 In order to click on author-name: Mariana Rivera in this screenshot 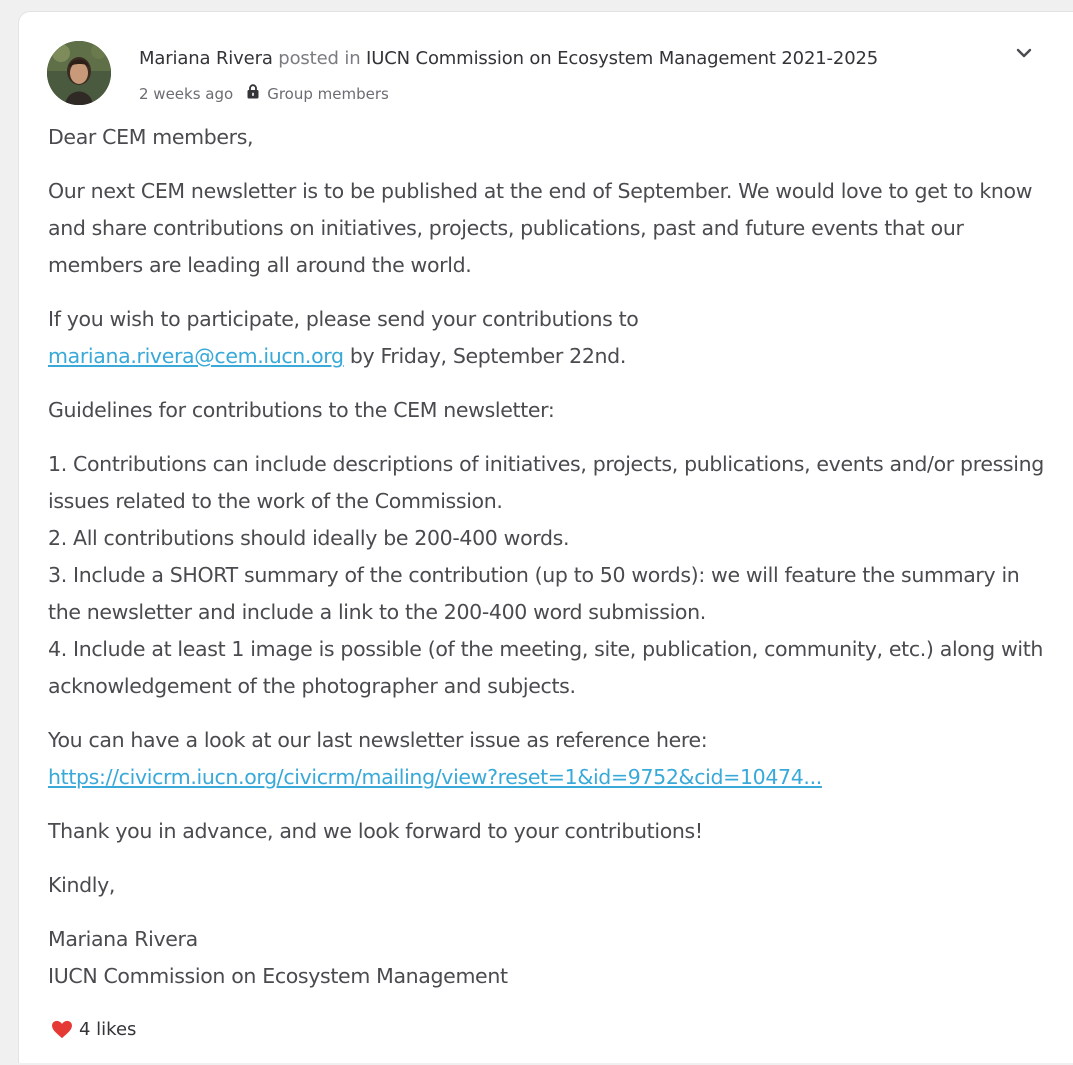, I will do `click(206, 58)`.